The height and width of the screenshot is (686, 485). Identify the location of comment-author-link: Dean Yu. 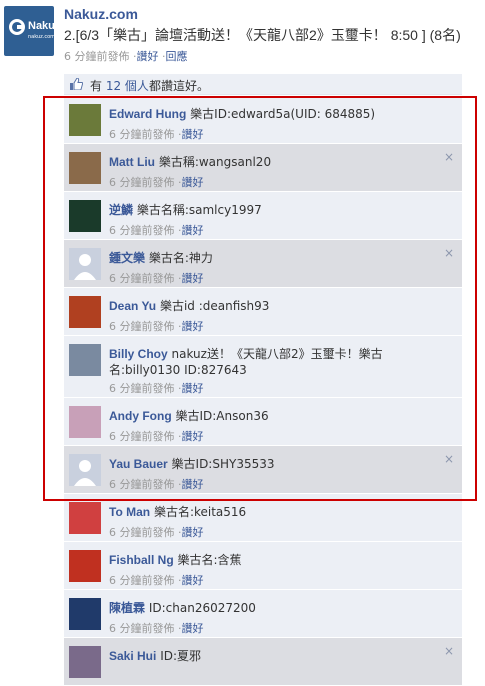
(132, 306).